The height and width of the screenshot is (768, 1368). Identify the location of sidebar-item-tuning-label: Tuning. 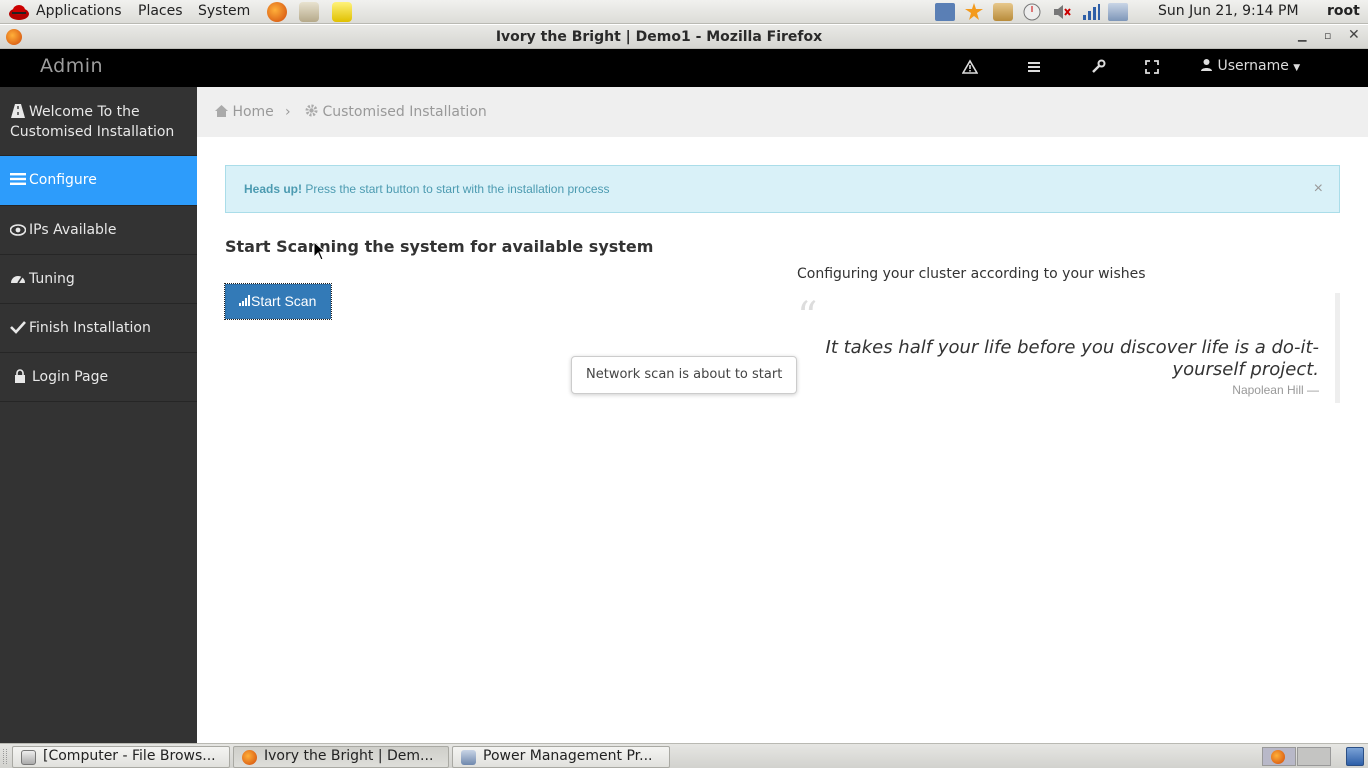
(52, 279).